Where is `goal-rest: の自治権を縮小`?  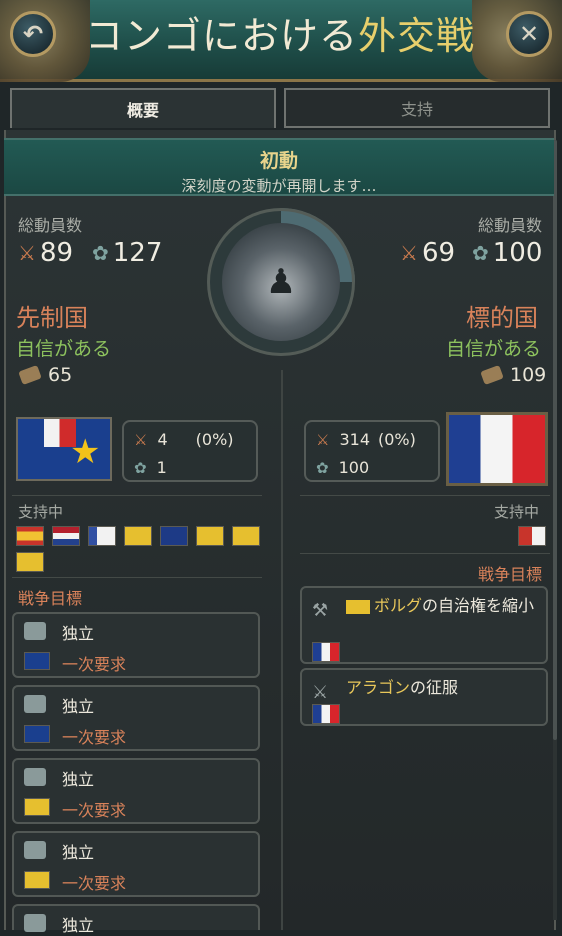 goal-rest: の自治権を縮小 is located at coordinates (478, 605).